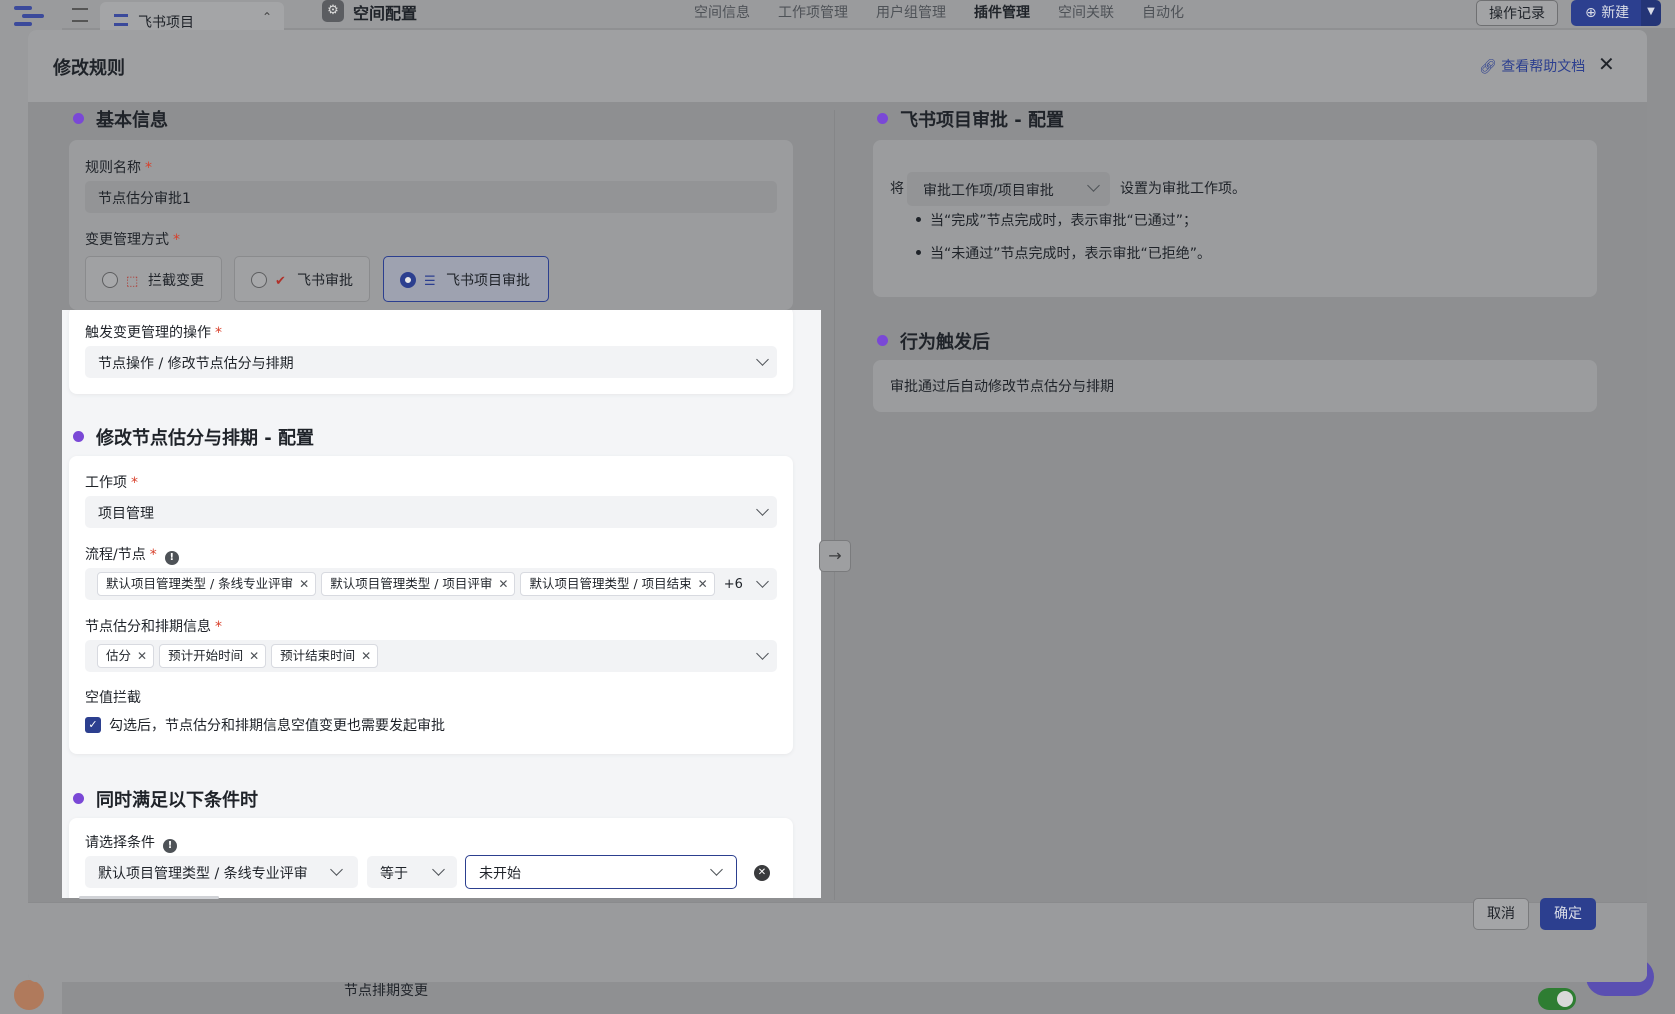  I want to click on approval-rule-rejected: 当“未通过”节点完成时，表示审批“已拒绝”。, so click(1063, 253).